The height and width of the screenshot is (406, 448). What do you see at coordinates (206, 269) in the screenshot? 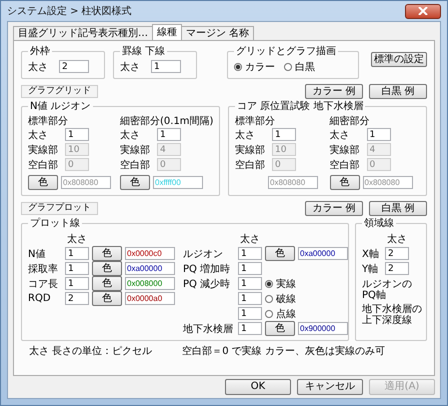
I see `field-label: PQ 増加時` at bounding box center [206, 269].